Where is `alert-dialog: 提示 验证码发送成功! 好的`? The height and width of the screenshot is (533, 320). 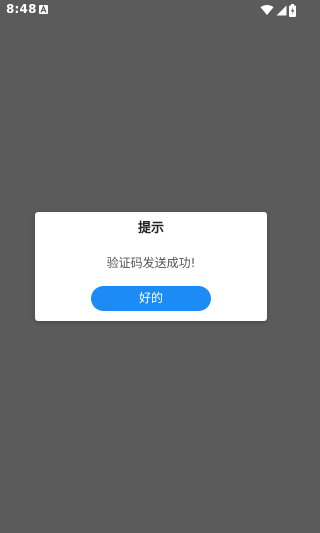 alert-dialog: 提示 验证码发送成功! 好的 is located at coordinates (151, 266).